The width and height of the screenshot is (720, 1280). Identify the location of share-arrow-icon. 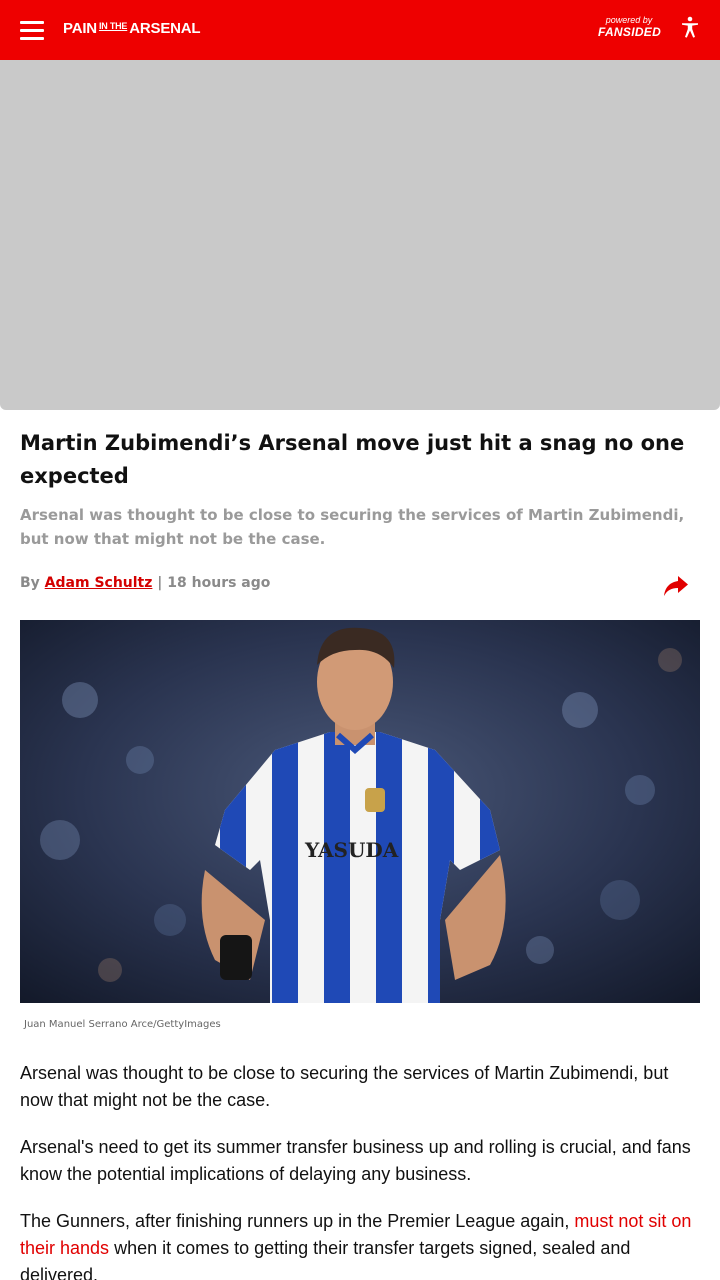
(676, 586).